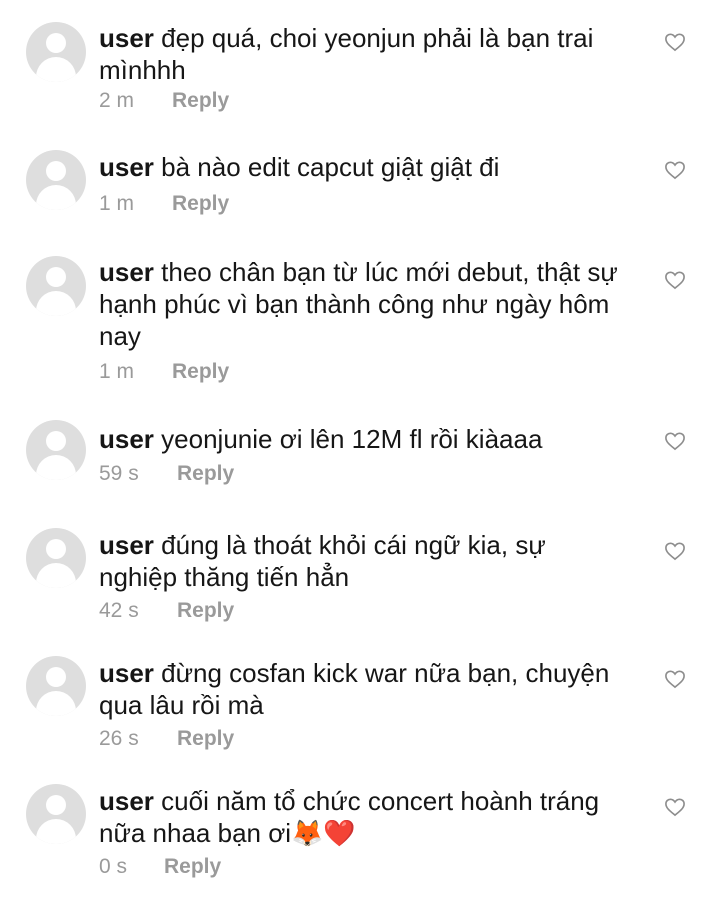 This screenshot has width=720, height=898. I want to click on comment-text: user bà nào edit capcut giật giật đi, so click(364, 167).